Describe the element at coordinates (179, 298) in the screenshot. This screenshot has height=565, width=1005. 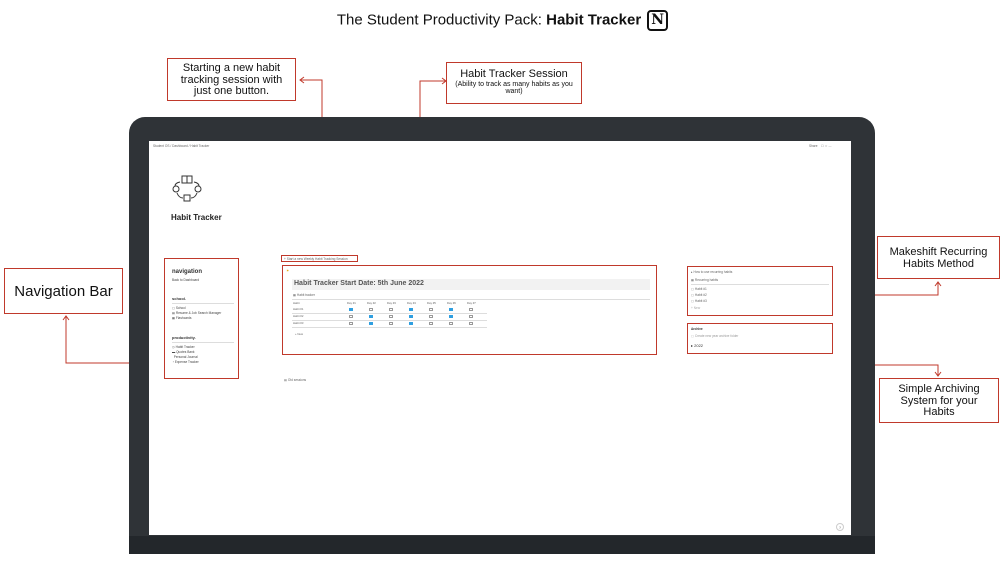
I see `nav-school-heading: school.` at that location.